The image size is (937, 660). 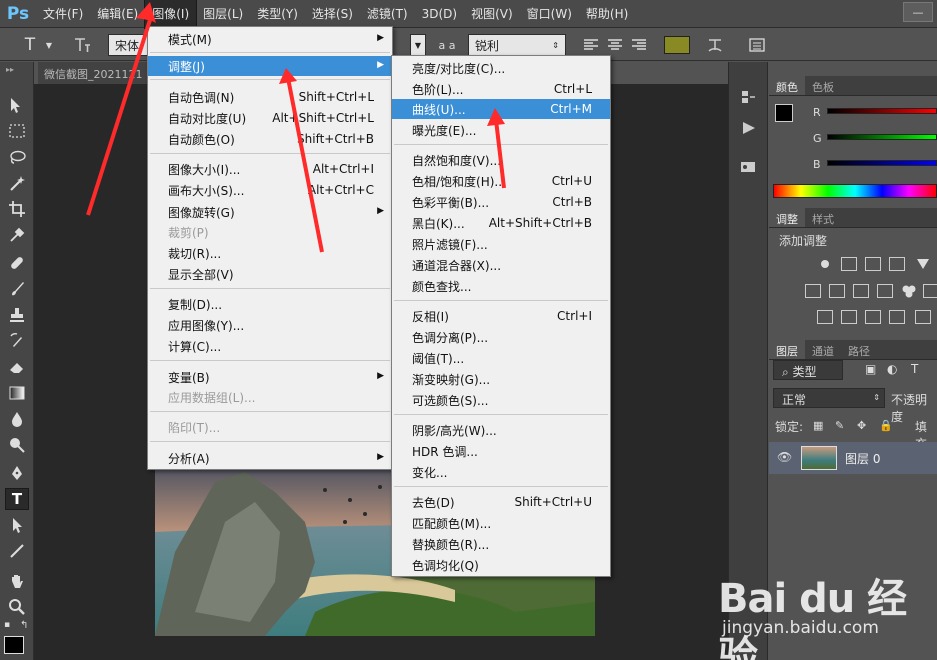 I want to click on image-menu-item-auto-tone: 自动色调(N) Shift+Ctrl+L, so click(x=270, y=97).